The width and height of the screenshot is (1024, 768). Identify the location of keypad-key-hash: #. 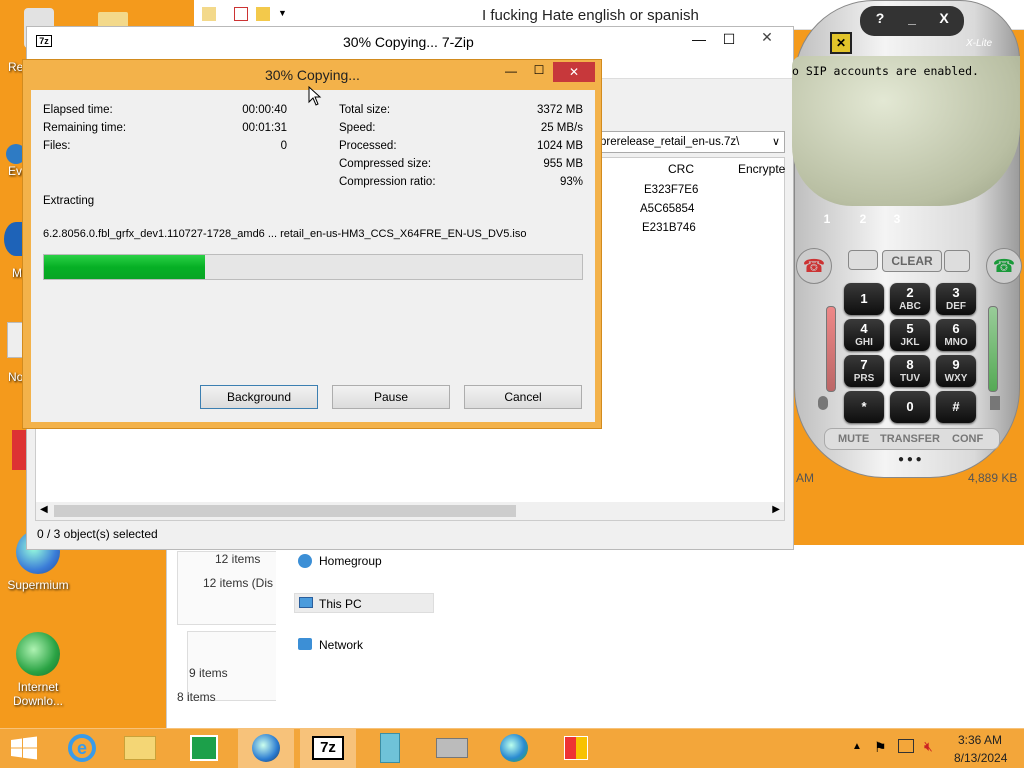
(956, 407).